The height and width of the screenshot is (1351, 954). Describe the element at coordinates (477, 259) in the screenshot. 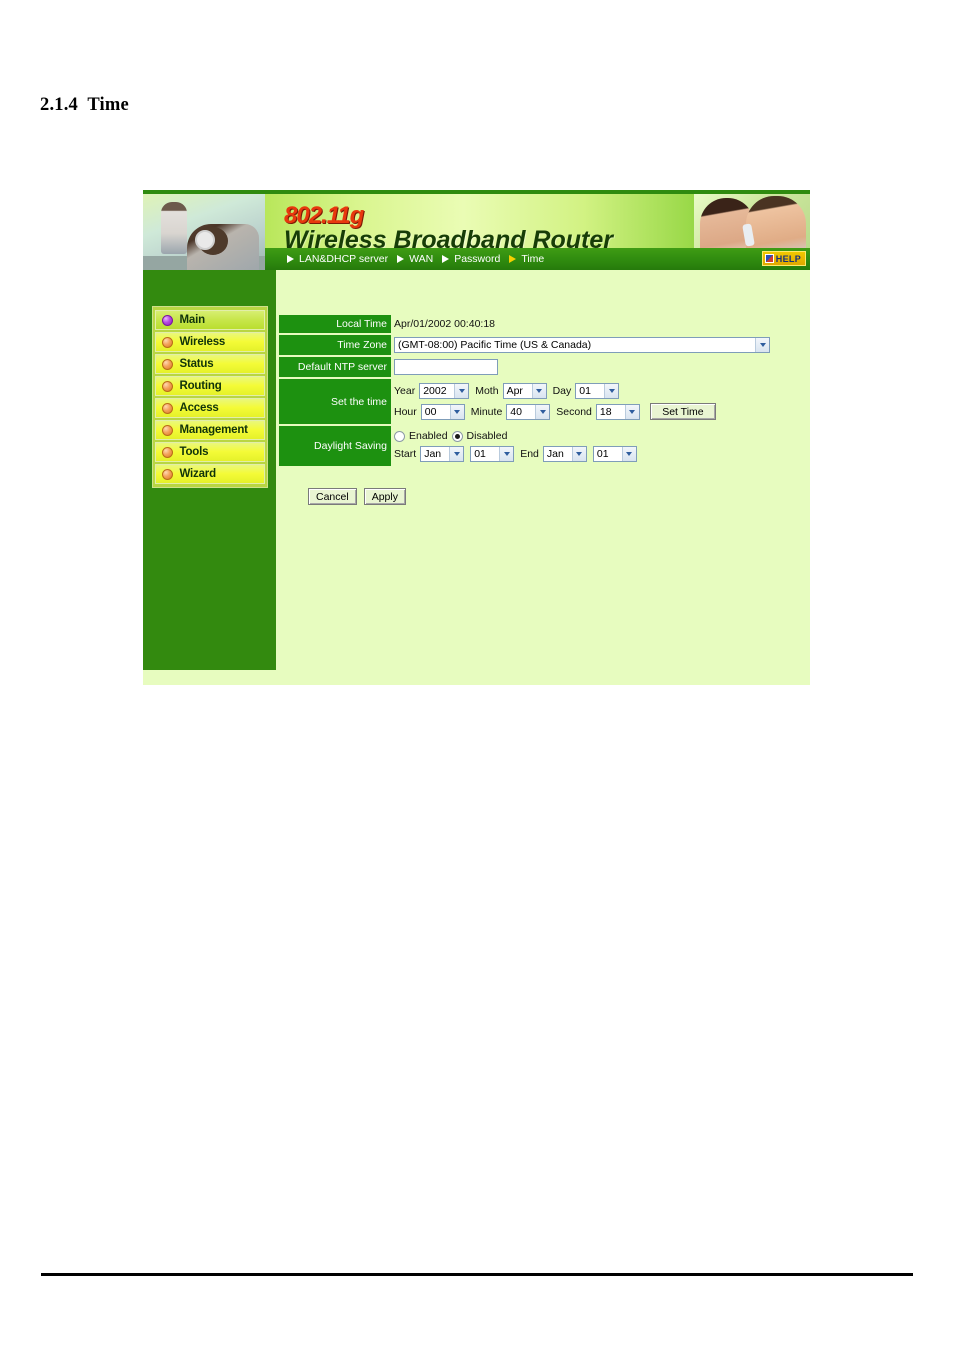

I see `nav-item-label: Password` at that location.